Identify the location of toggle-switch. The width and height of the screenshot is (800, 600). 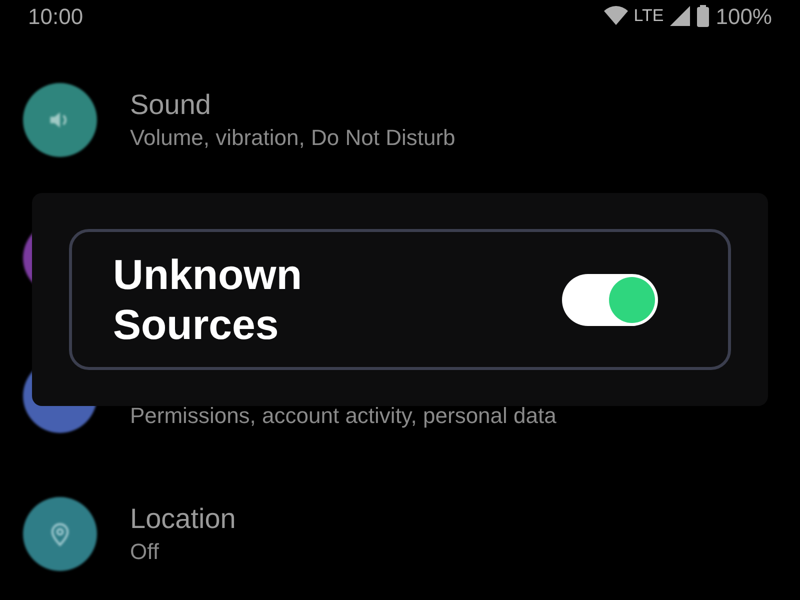
(610, 300).